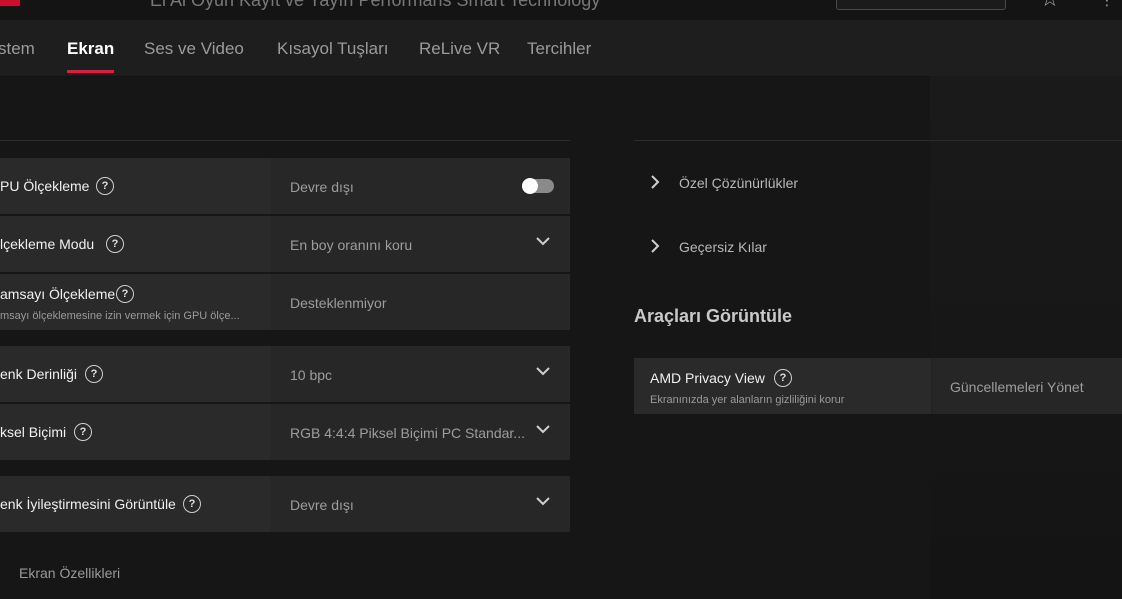  What do you see at coordinates (338, 303) in the screenshot?
I see `integer-scaling-value: Desteklenmiyor` at bounding box center [338, 303].